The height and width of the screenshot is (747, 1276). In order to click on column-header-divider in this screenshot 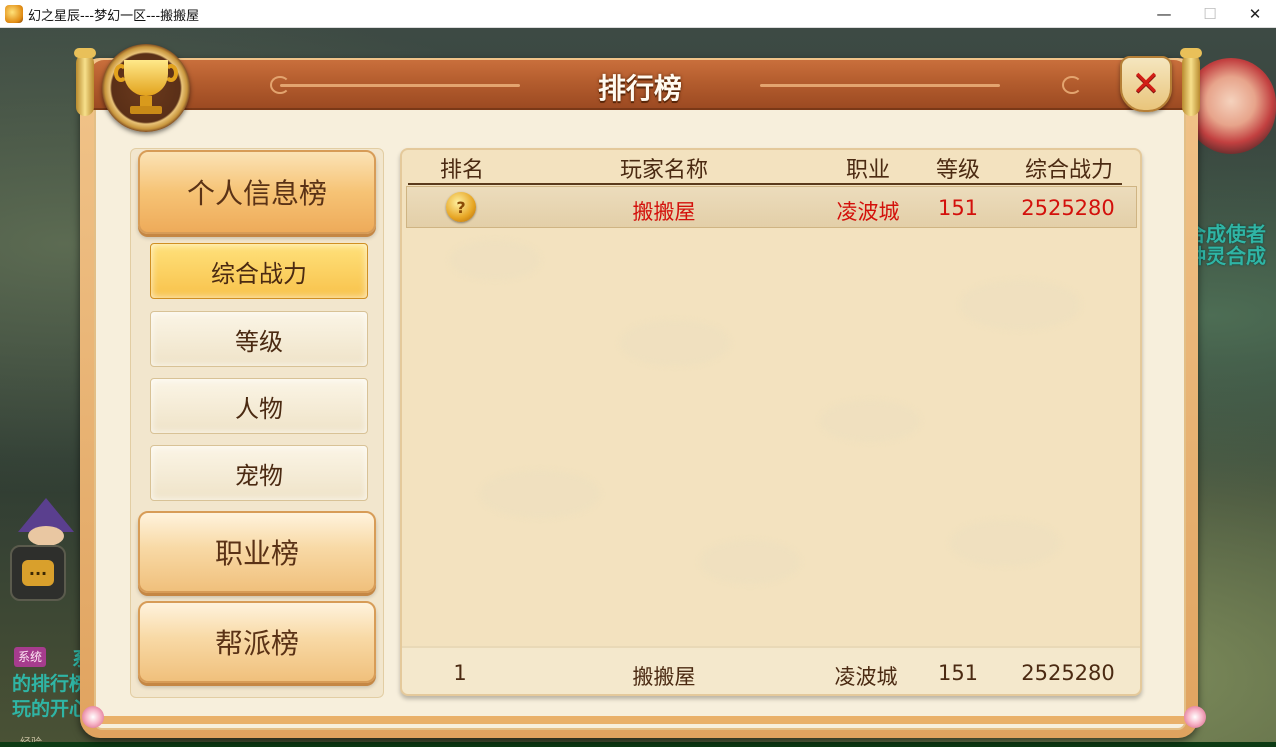, I will do `click(765, 184)`.